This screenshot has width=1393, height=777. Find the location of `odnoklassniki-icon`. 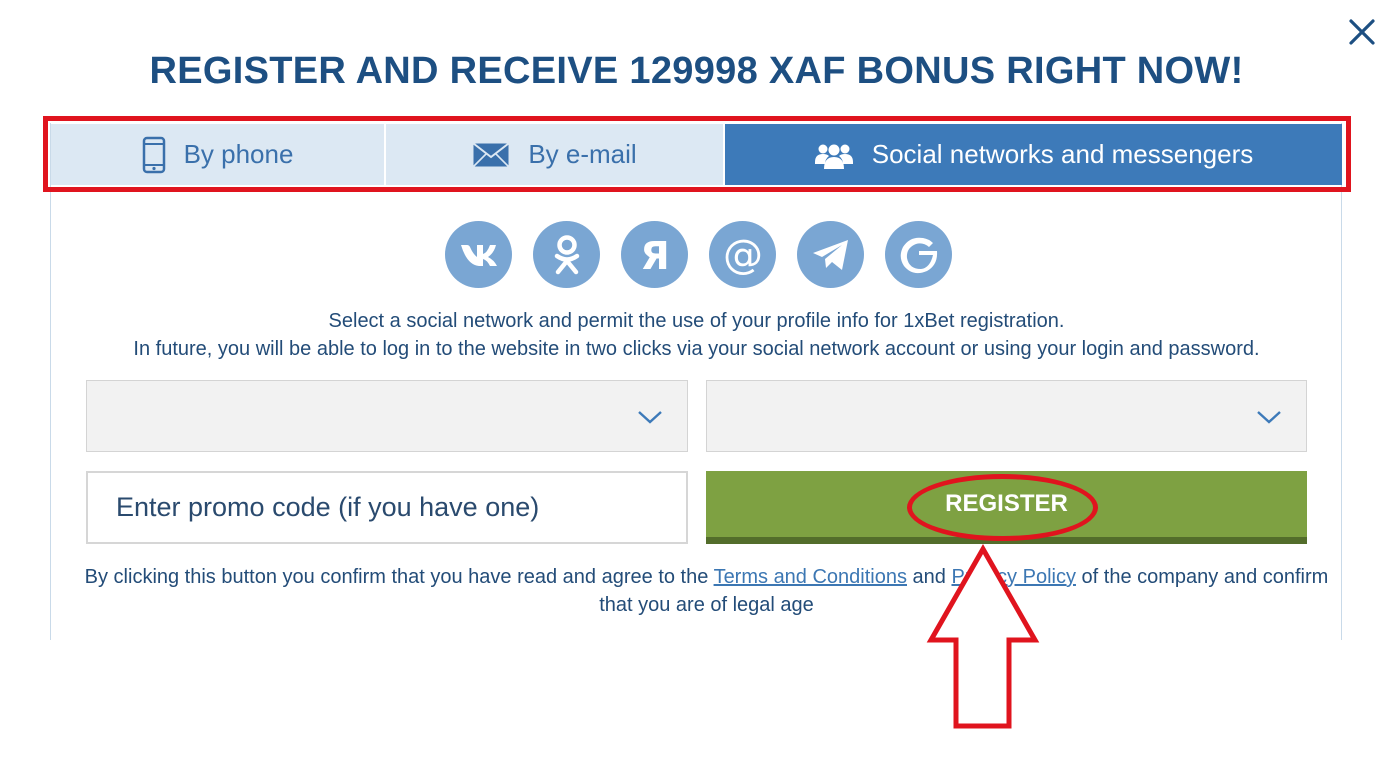

odnoklassniki-icon is located at coordinates (566, 254).